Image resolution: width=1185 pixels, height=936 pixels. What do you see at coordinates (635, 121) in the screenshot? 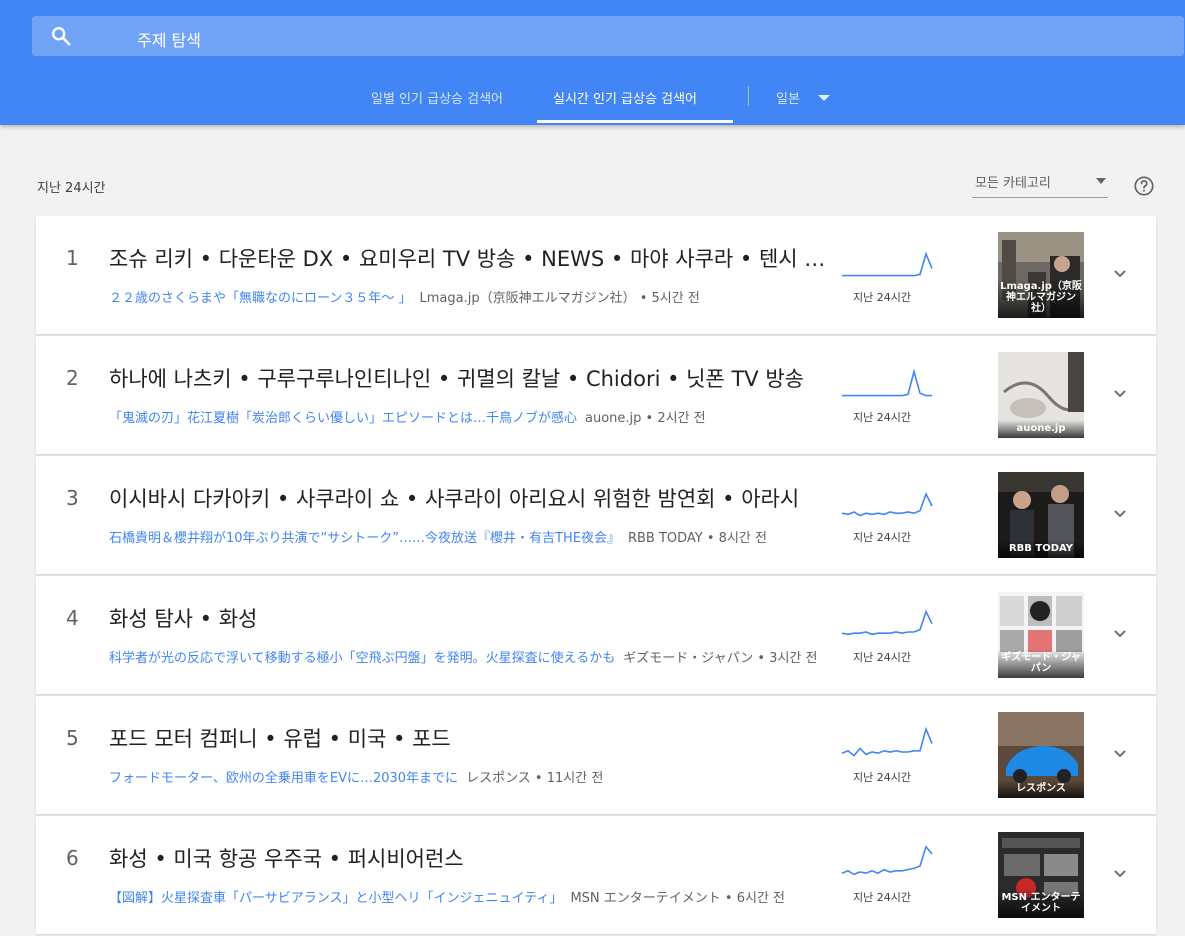
I see `active-tab-indicator` at bounding box center [635, 121].